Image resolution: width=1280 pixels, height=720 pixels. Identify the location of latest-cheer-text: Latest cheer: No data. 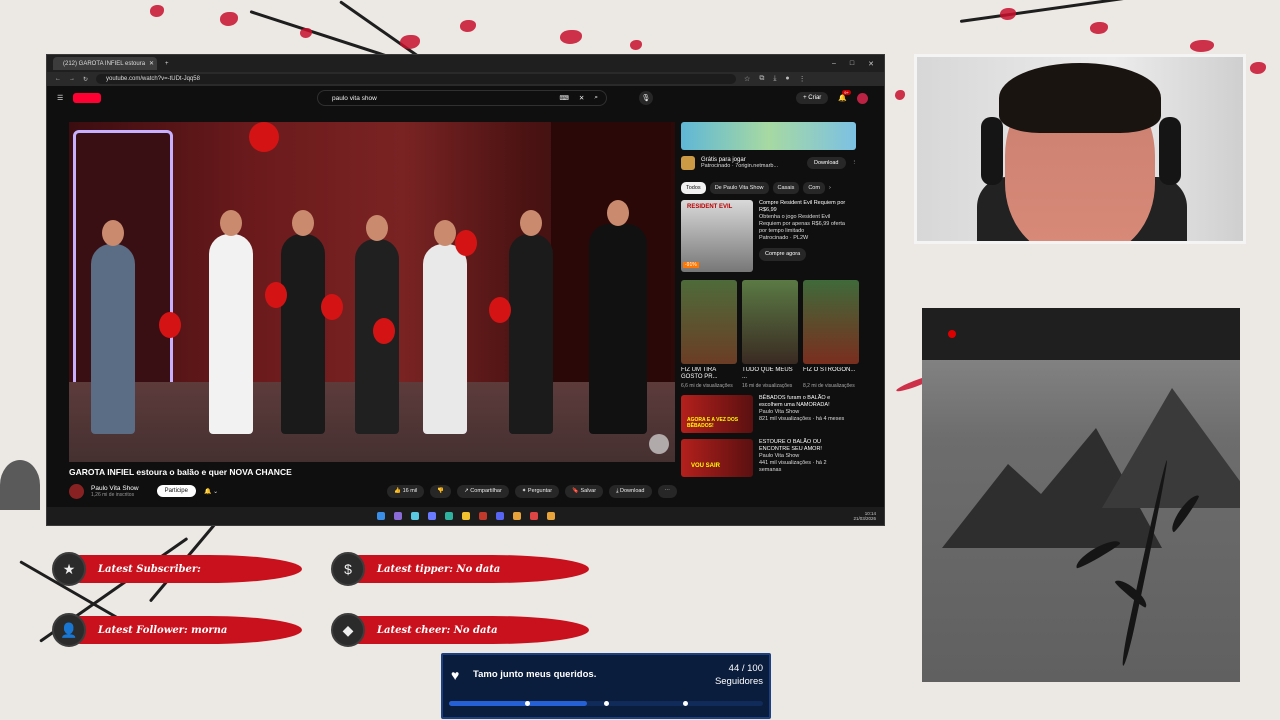
(437, 630).